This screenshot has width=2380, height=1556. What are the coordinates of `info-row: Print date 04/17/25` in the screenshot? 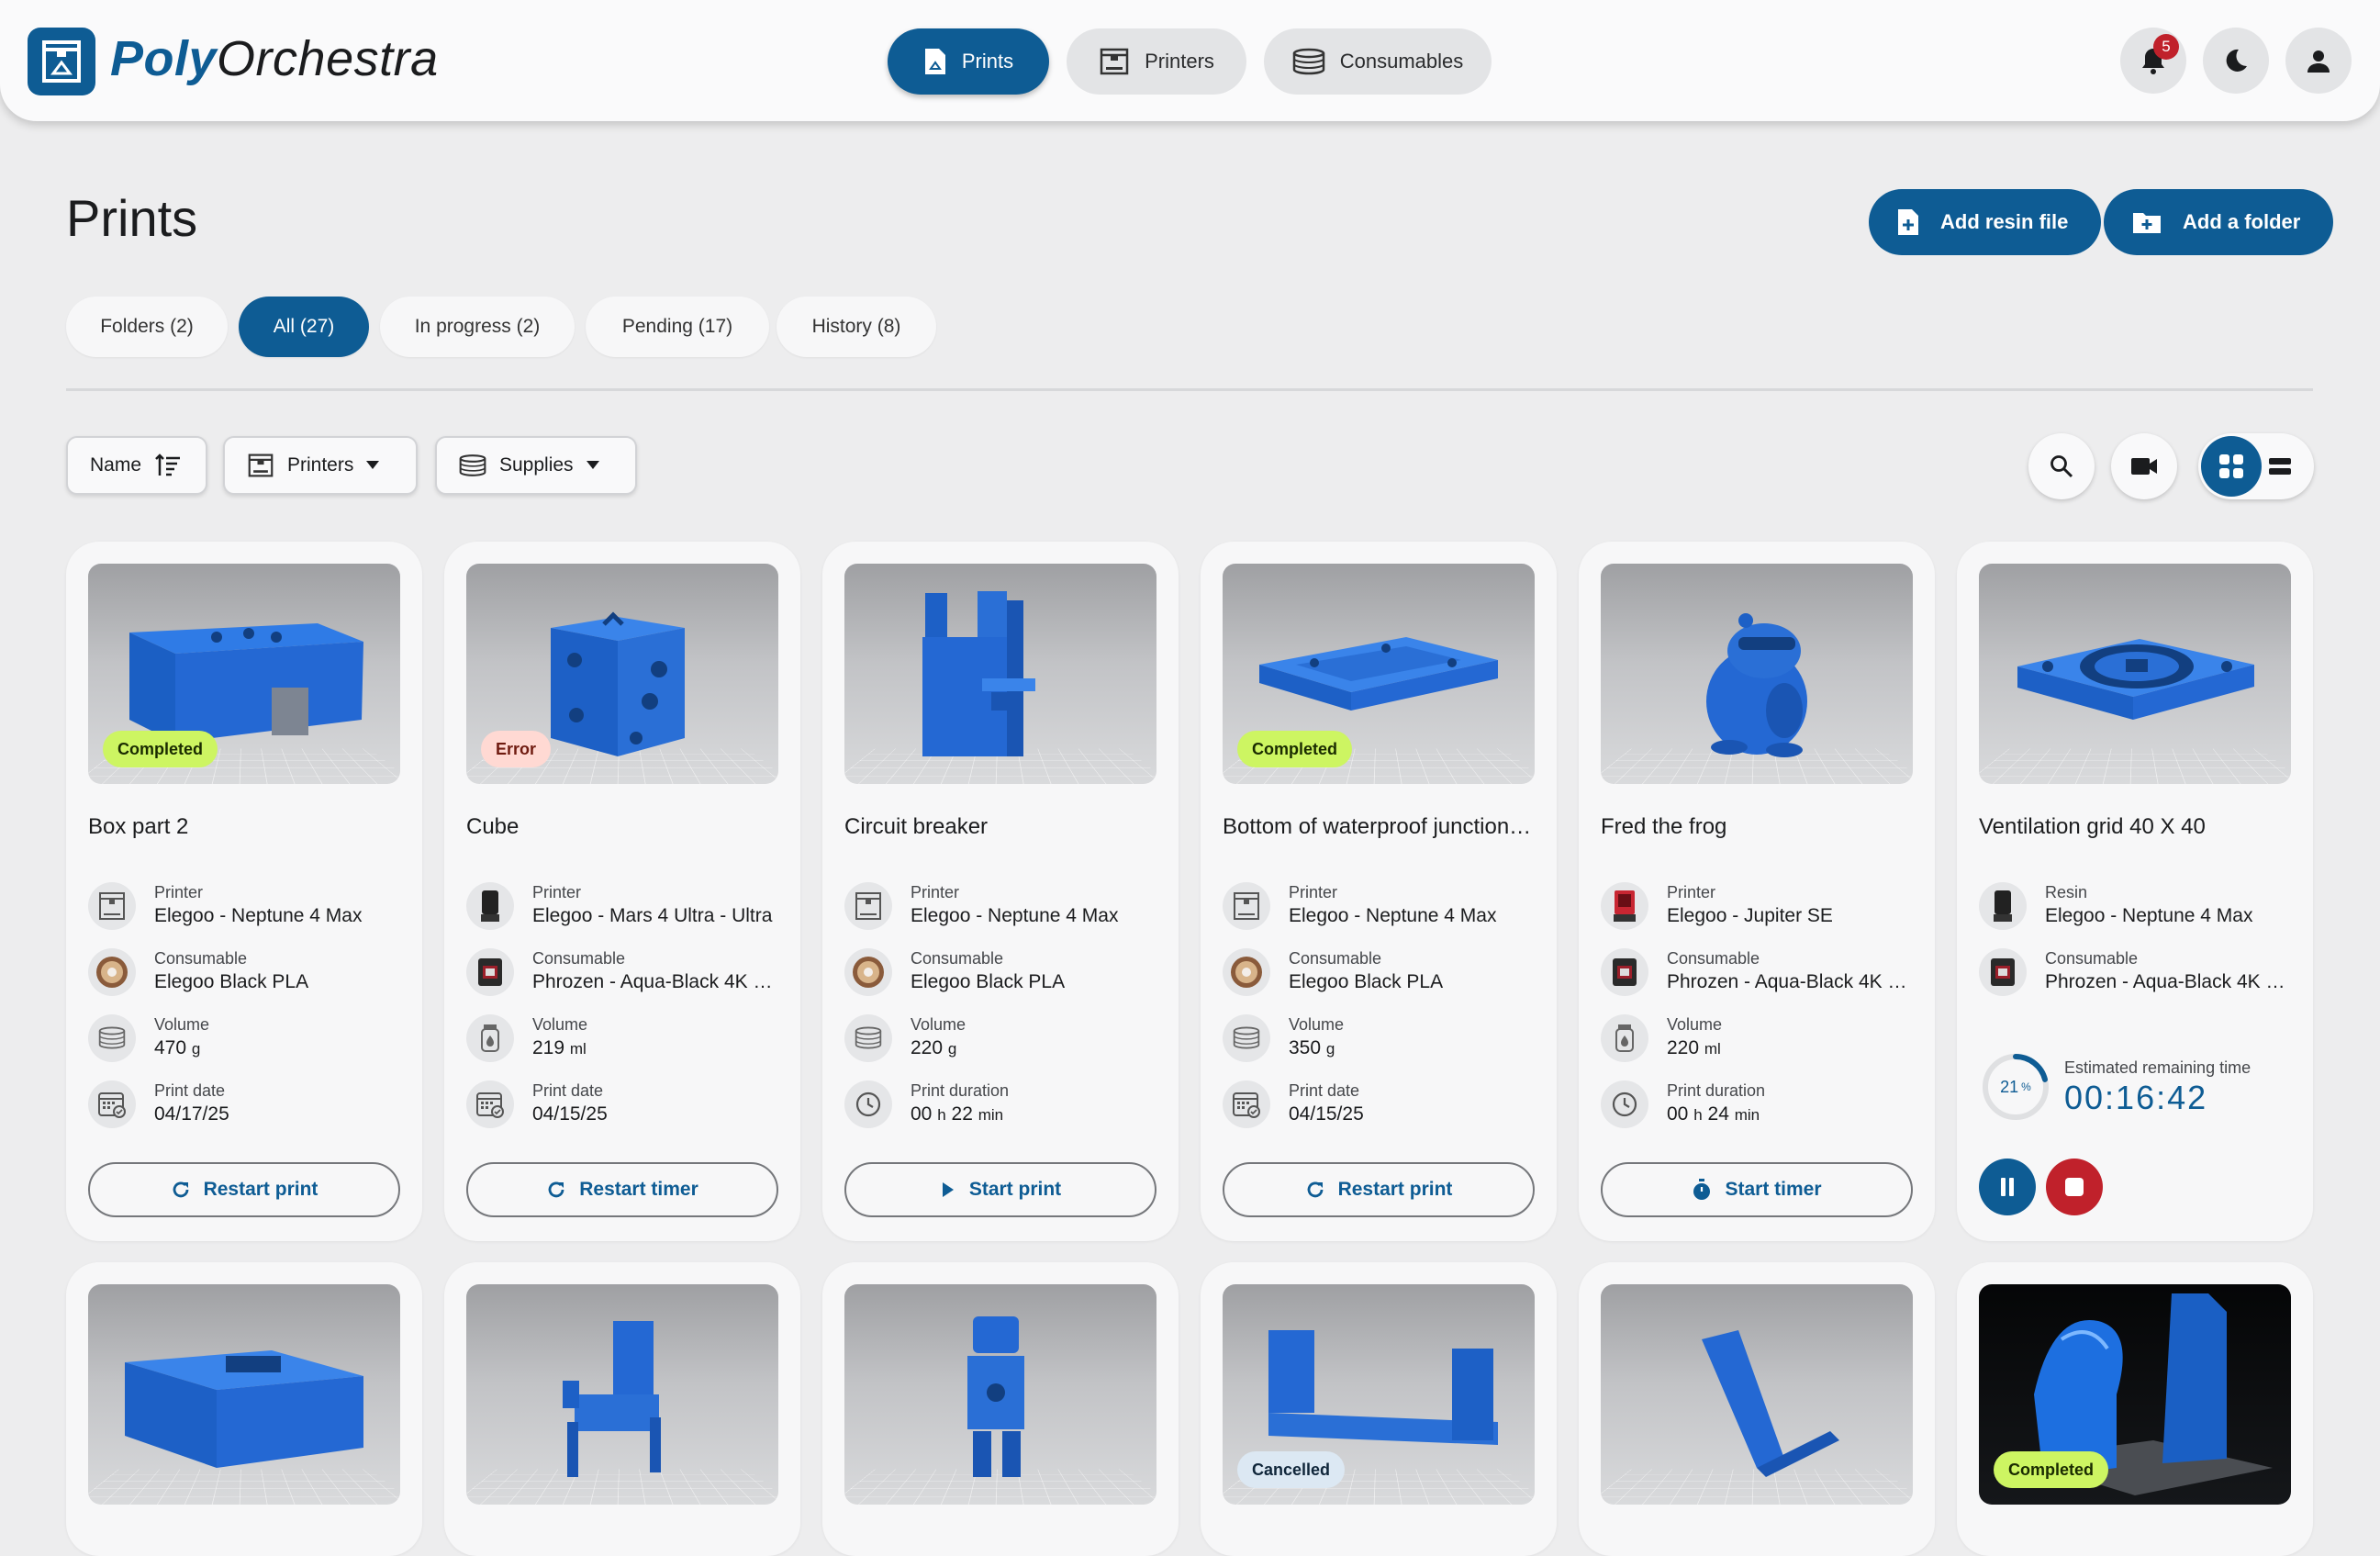 It's located at (244, 1105).